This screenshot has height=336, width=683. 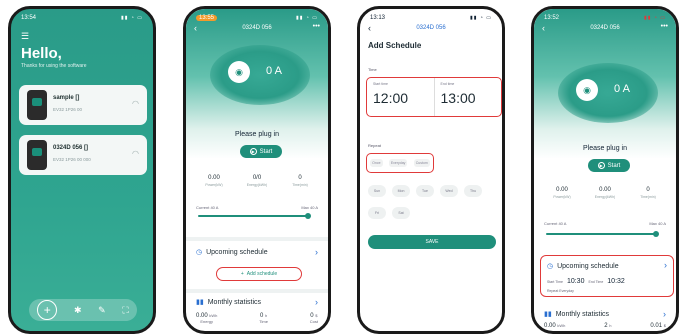 I want to click on bluetooth-icon: ✱, so click(x=78, y=310).